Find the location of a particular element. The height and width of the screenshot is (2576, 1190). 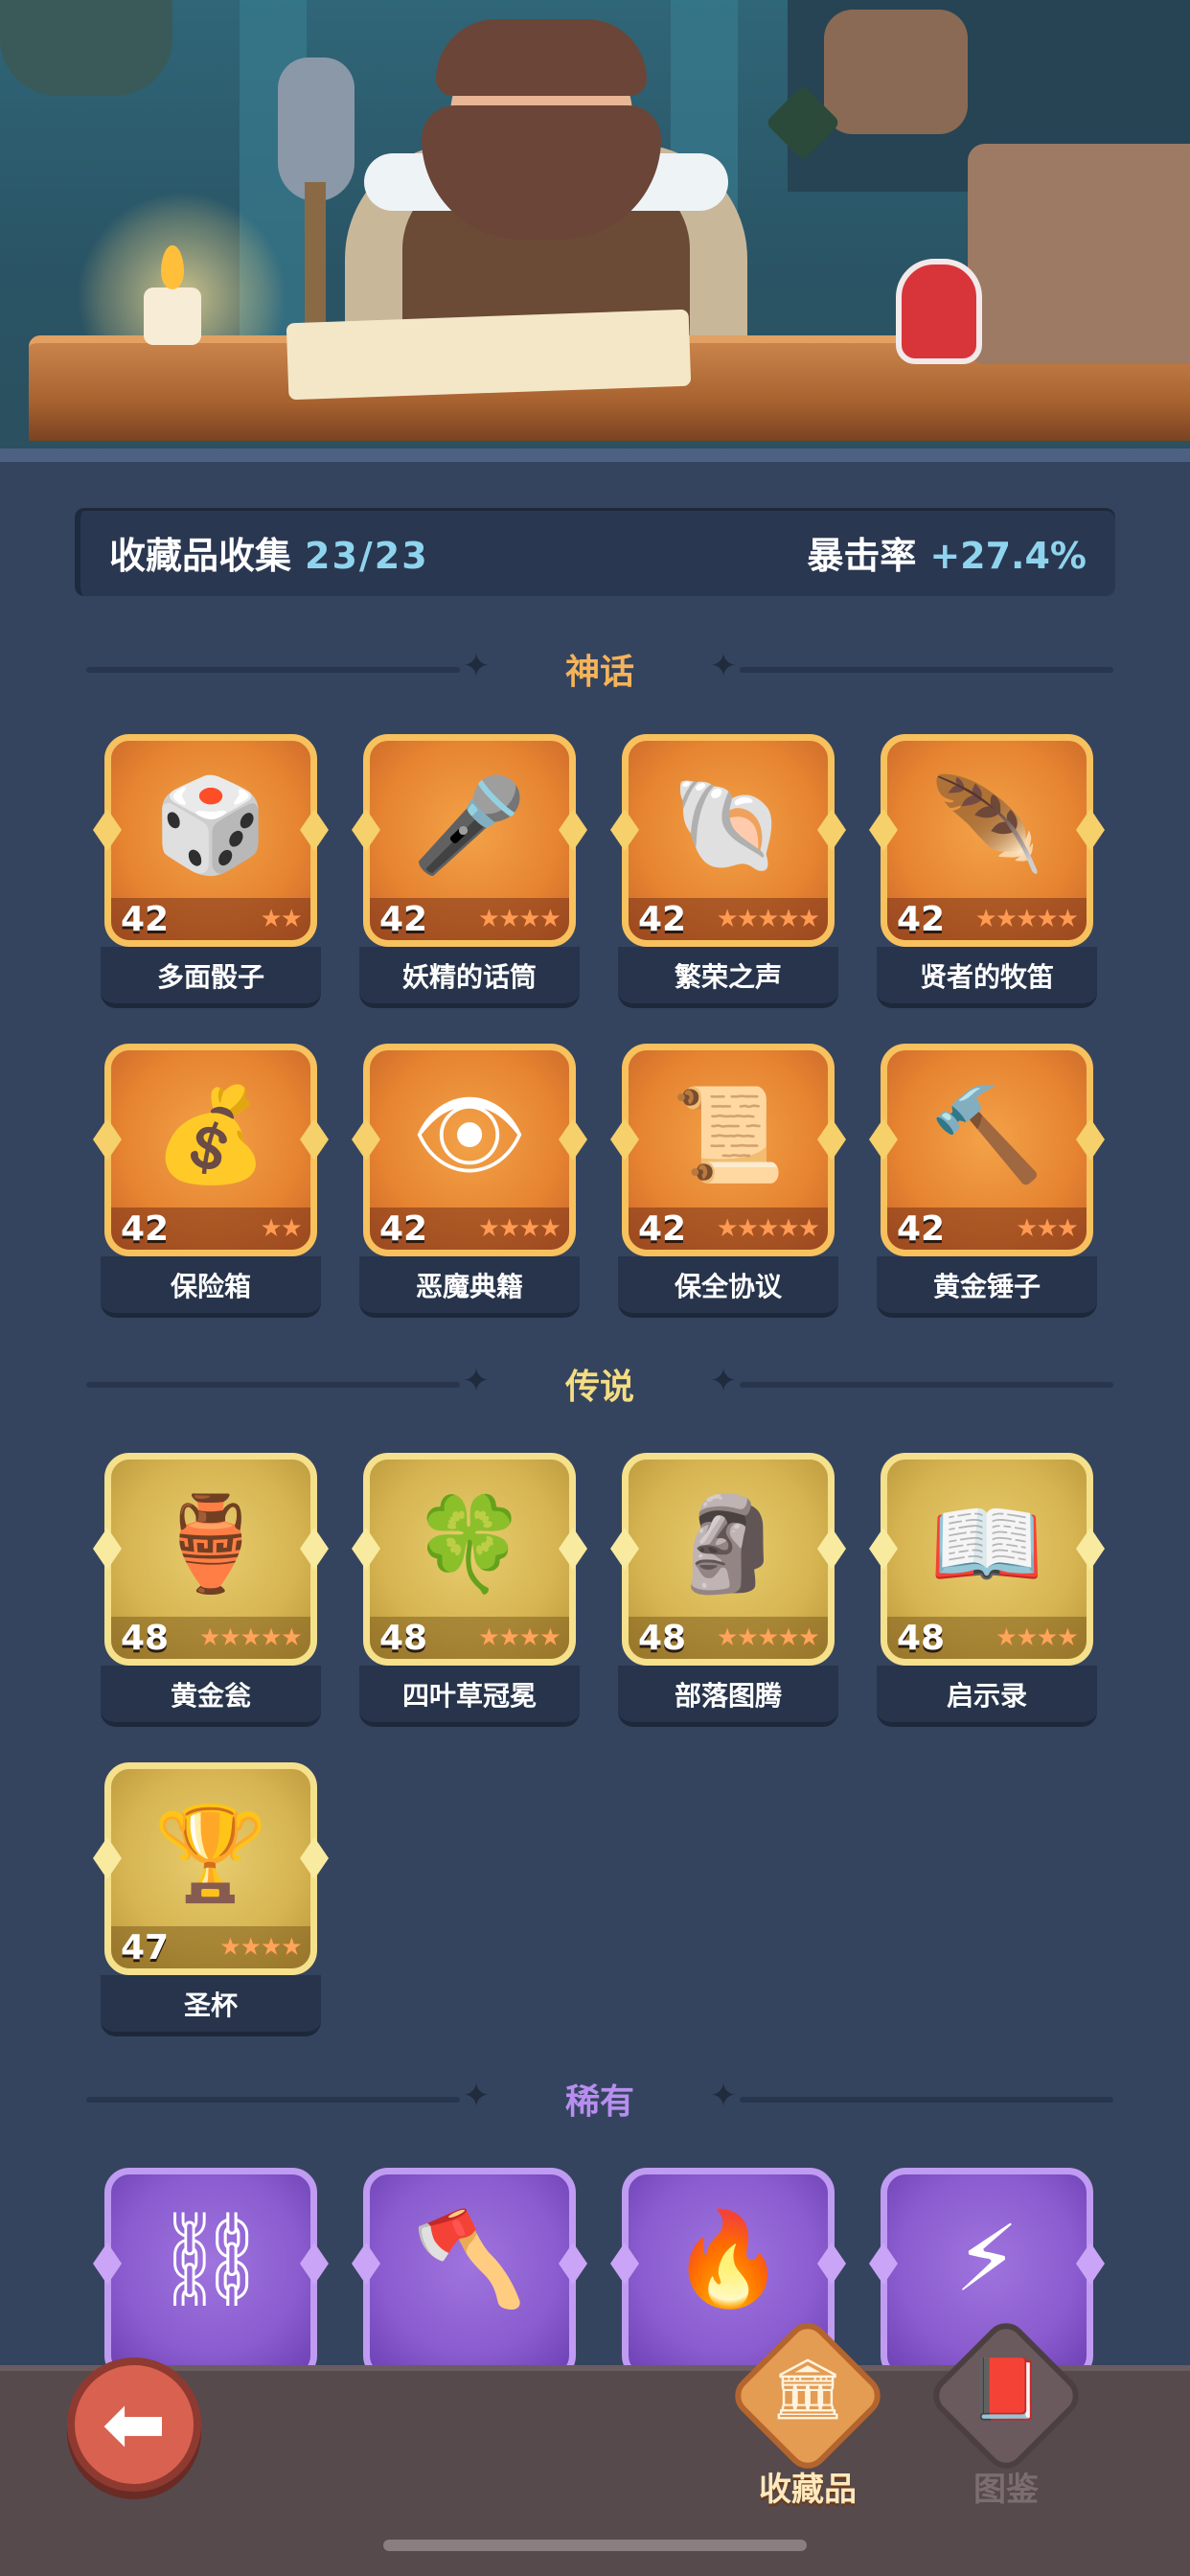

fairy-microphone-icon: 🎤 is located at coordinates (470, 825).